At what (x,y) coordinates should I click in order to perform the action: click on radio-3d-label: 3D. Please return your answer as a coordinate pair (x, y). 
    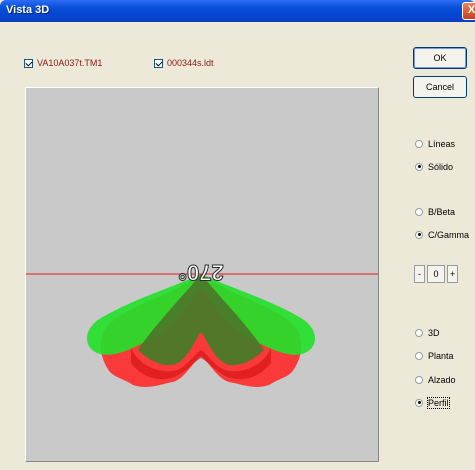
    Looking at the image, I should click on (434, 332).